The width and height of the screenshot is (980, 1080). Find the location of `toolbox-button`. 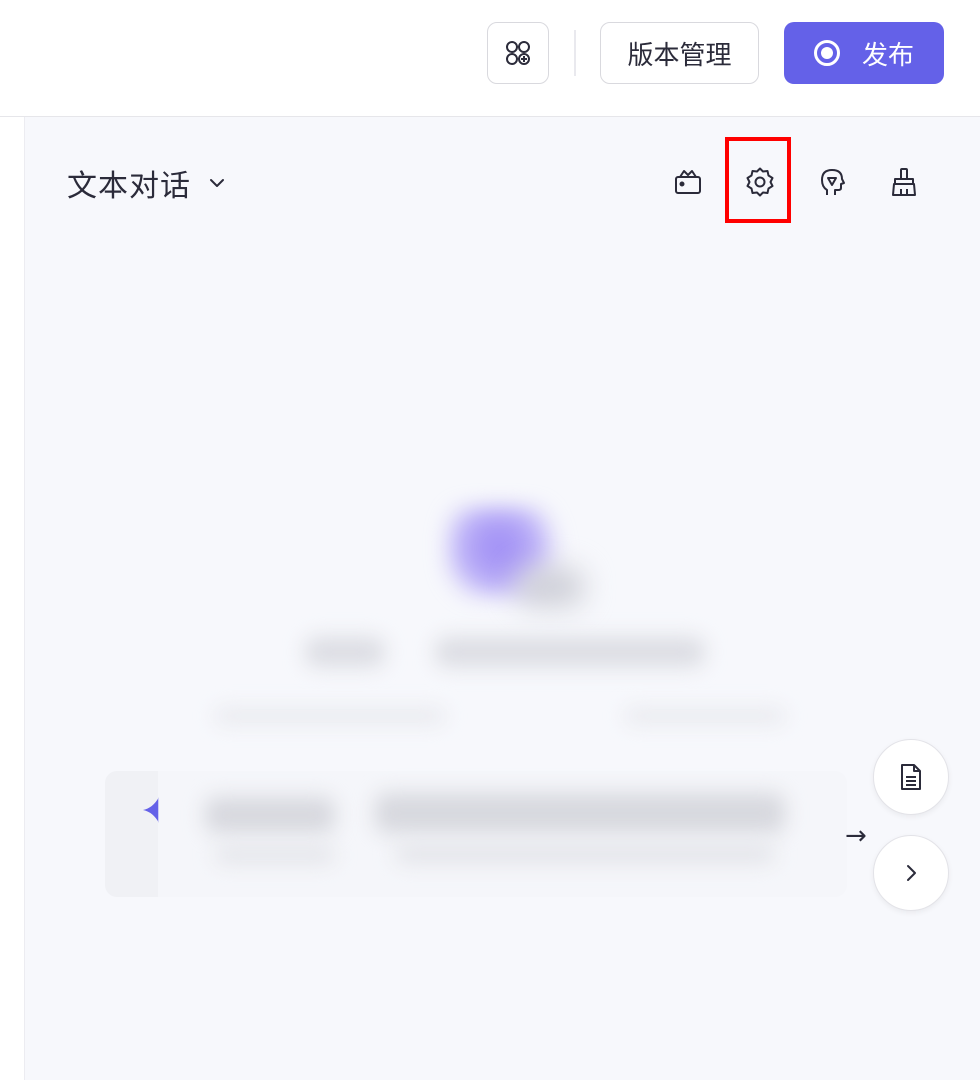

toolbox-button is located at coordinates (688, 182).